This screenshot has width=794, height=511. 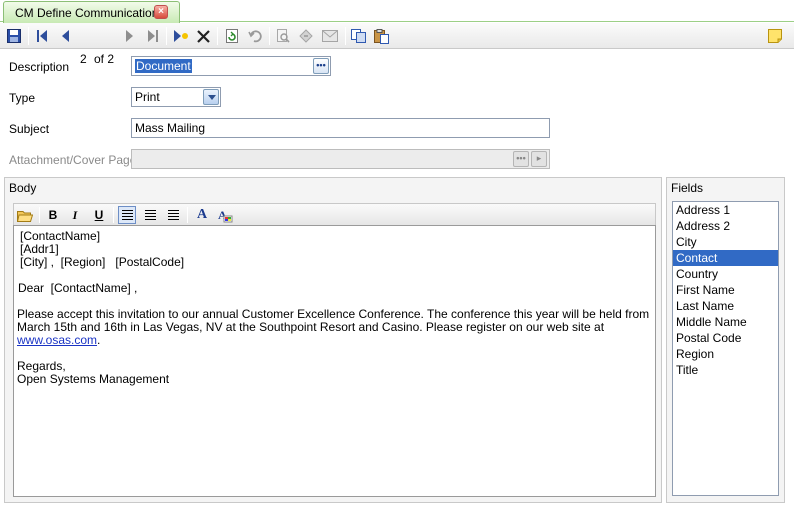 I want to click on record-current: 2, so click(x=83, y=59).